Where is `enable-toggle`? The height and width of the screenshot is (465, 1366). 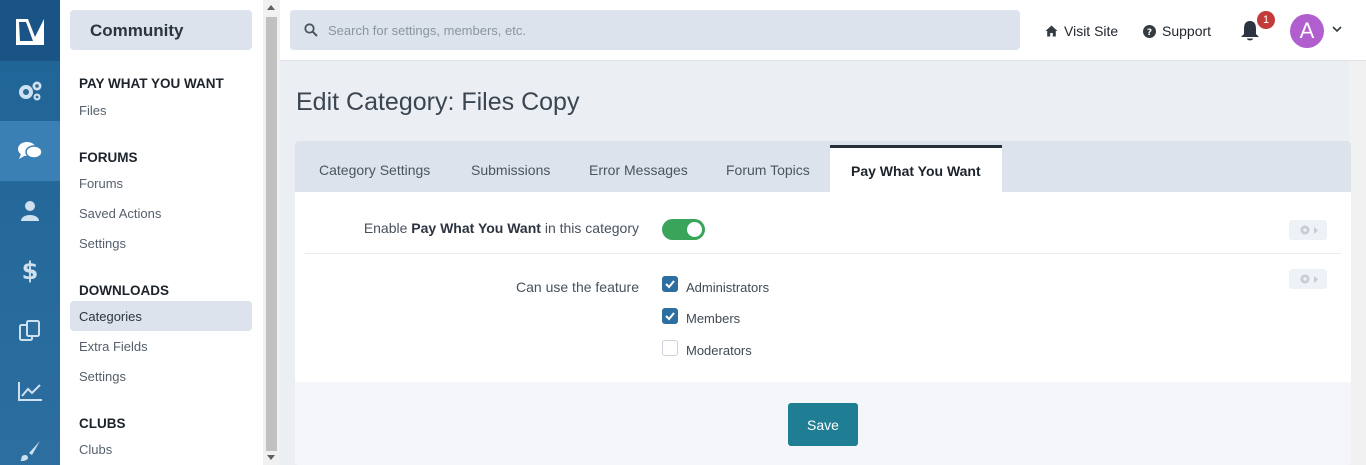
enable-toggle is located at coordinates (683, 229).